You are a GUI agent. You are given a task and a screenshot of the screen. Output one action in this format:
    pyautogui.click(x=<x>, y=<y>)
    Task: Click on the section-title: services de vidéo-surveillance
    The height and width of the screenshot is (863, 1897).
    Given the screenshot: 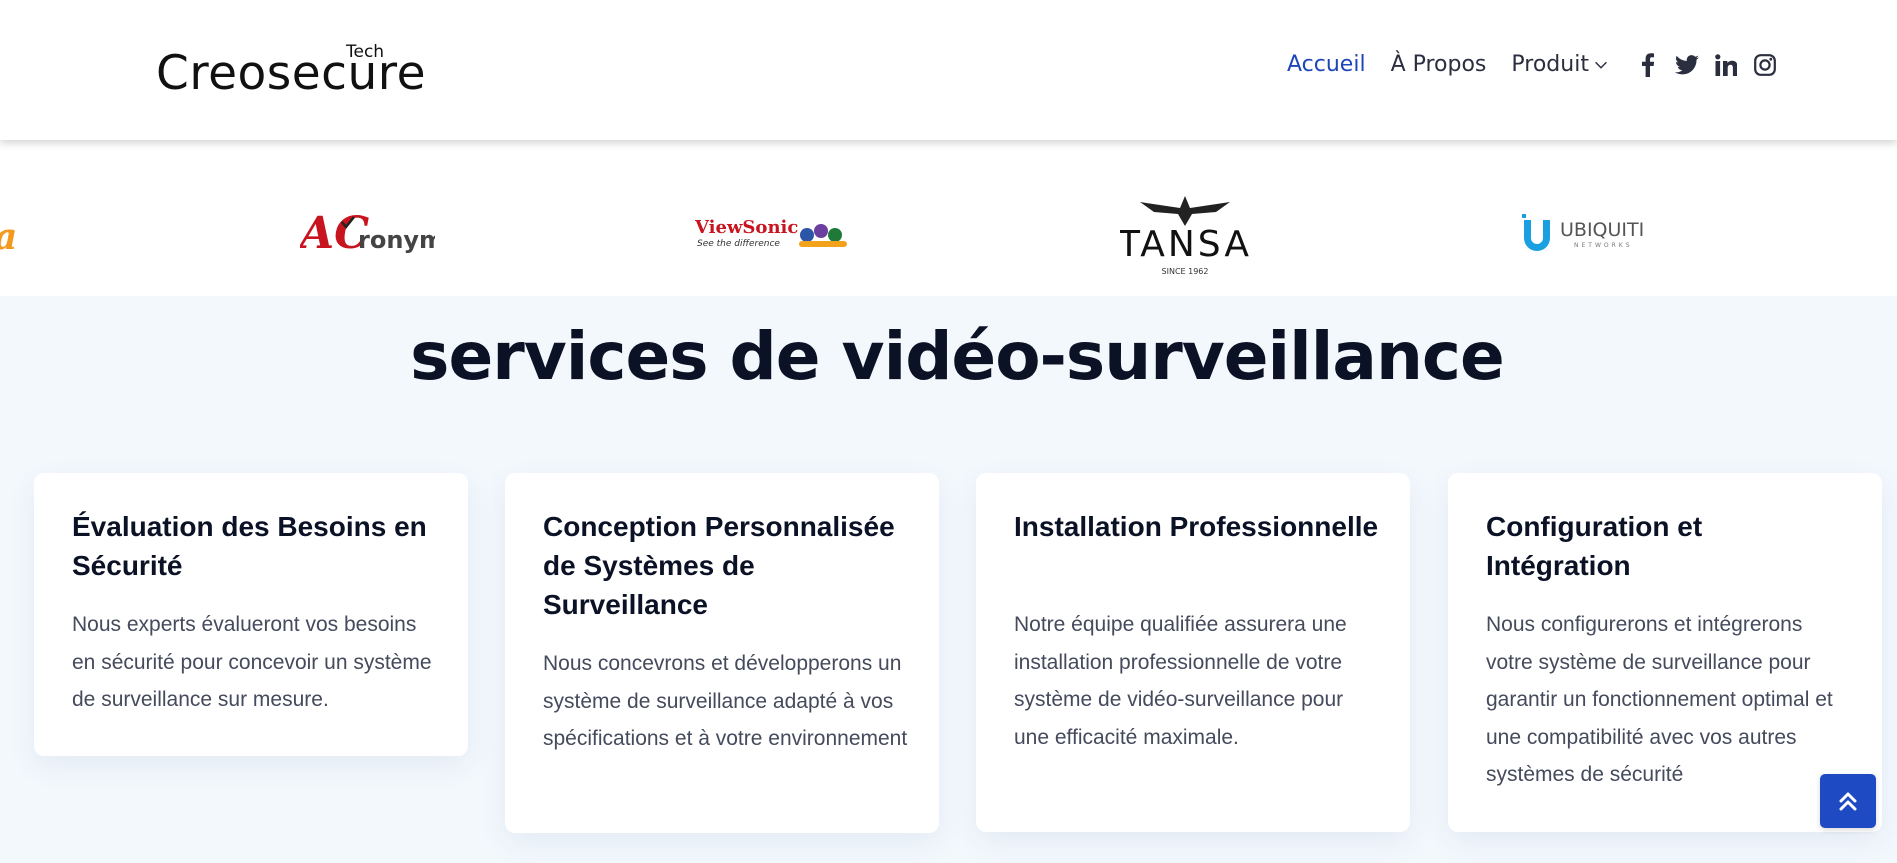 What is the action you would take?
    pyautogui.click(x=957, y=356)
    